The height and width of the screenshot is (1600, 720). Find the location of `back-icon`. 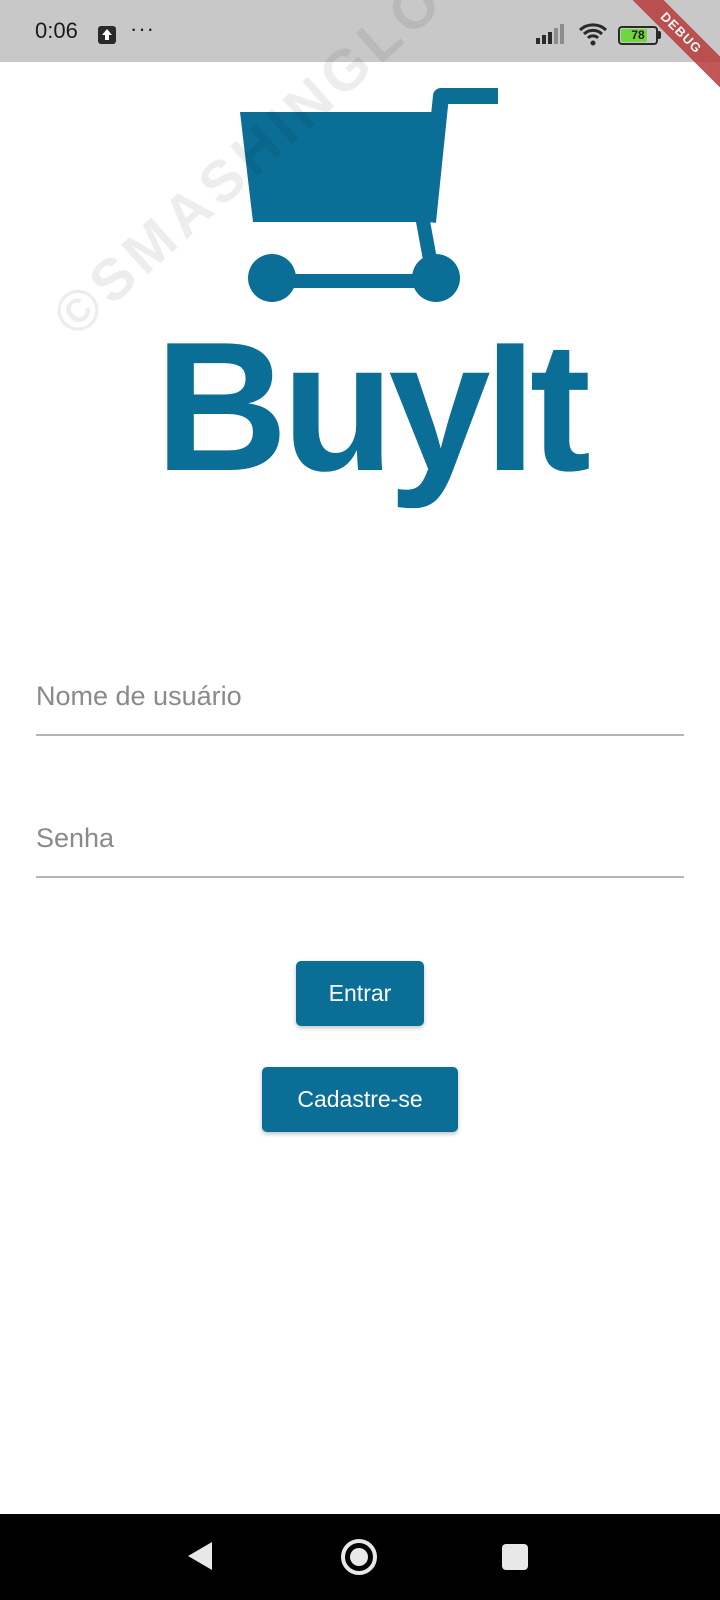

back-icon is located at coordinates (200, 1558).